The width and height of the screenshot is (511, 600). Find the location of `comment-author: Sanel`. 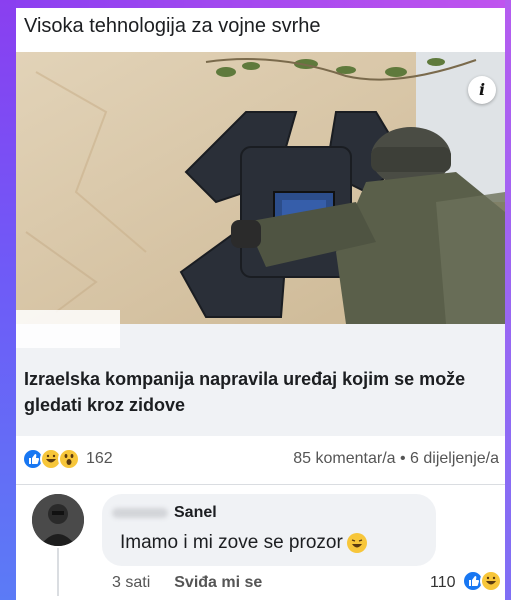

comment-author: Sanel is located at coordinates (195, 513).